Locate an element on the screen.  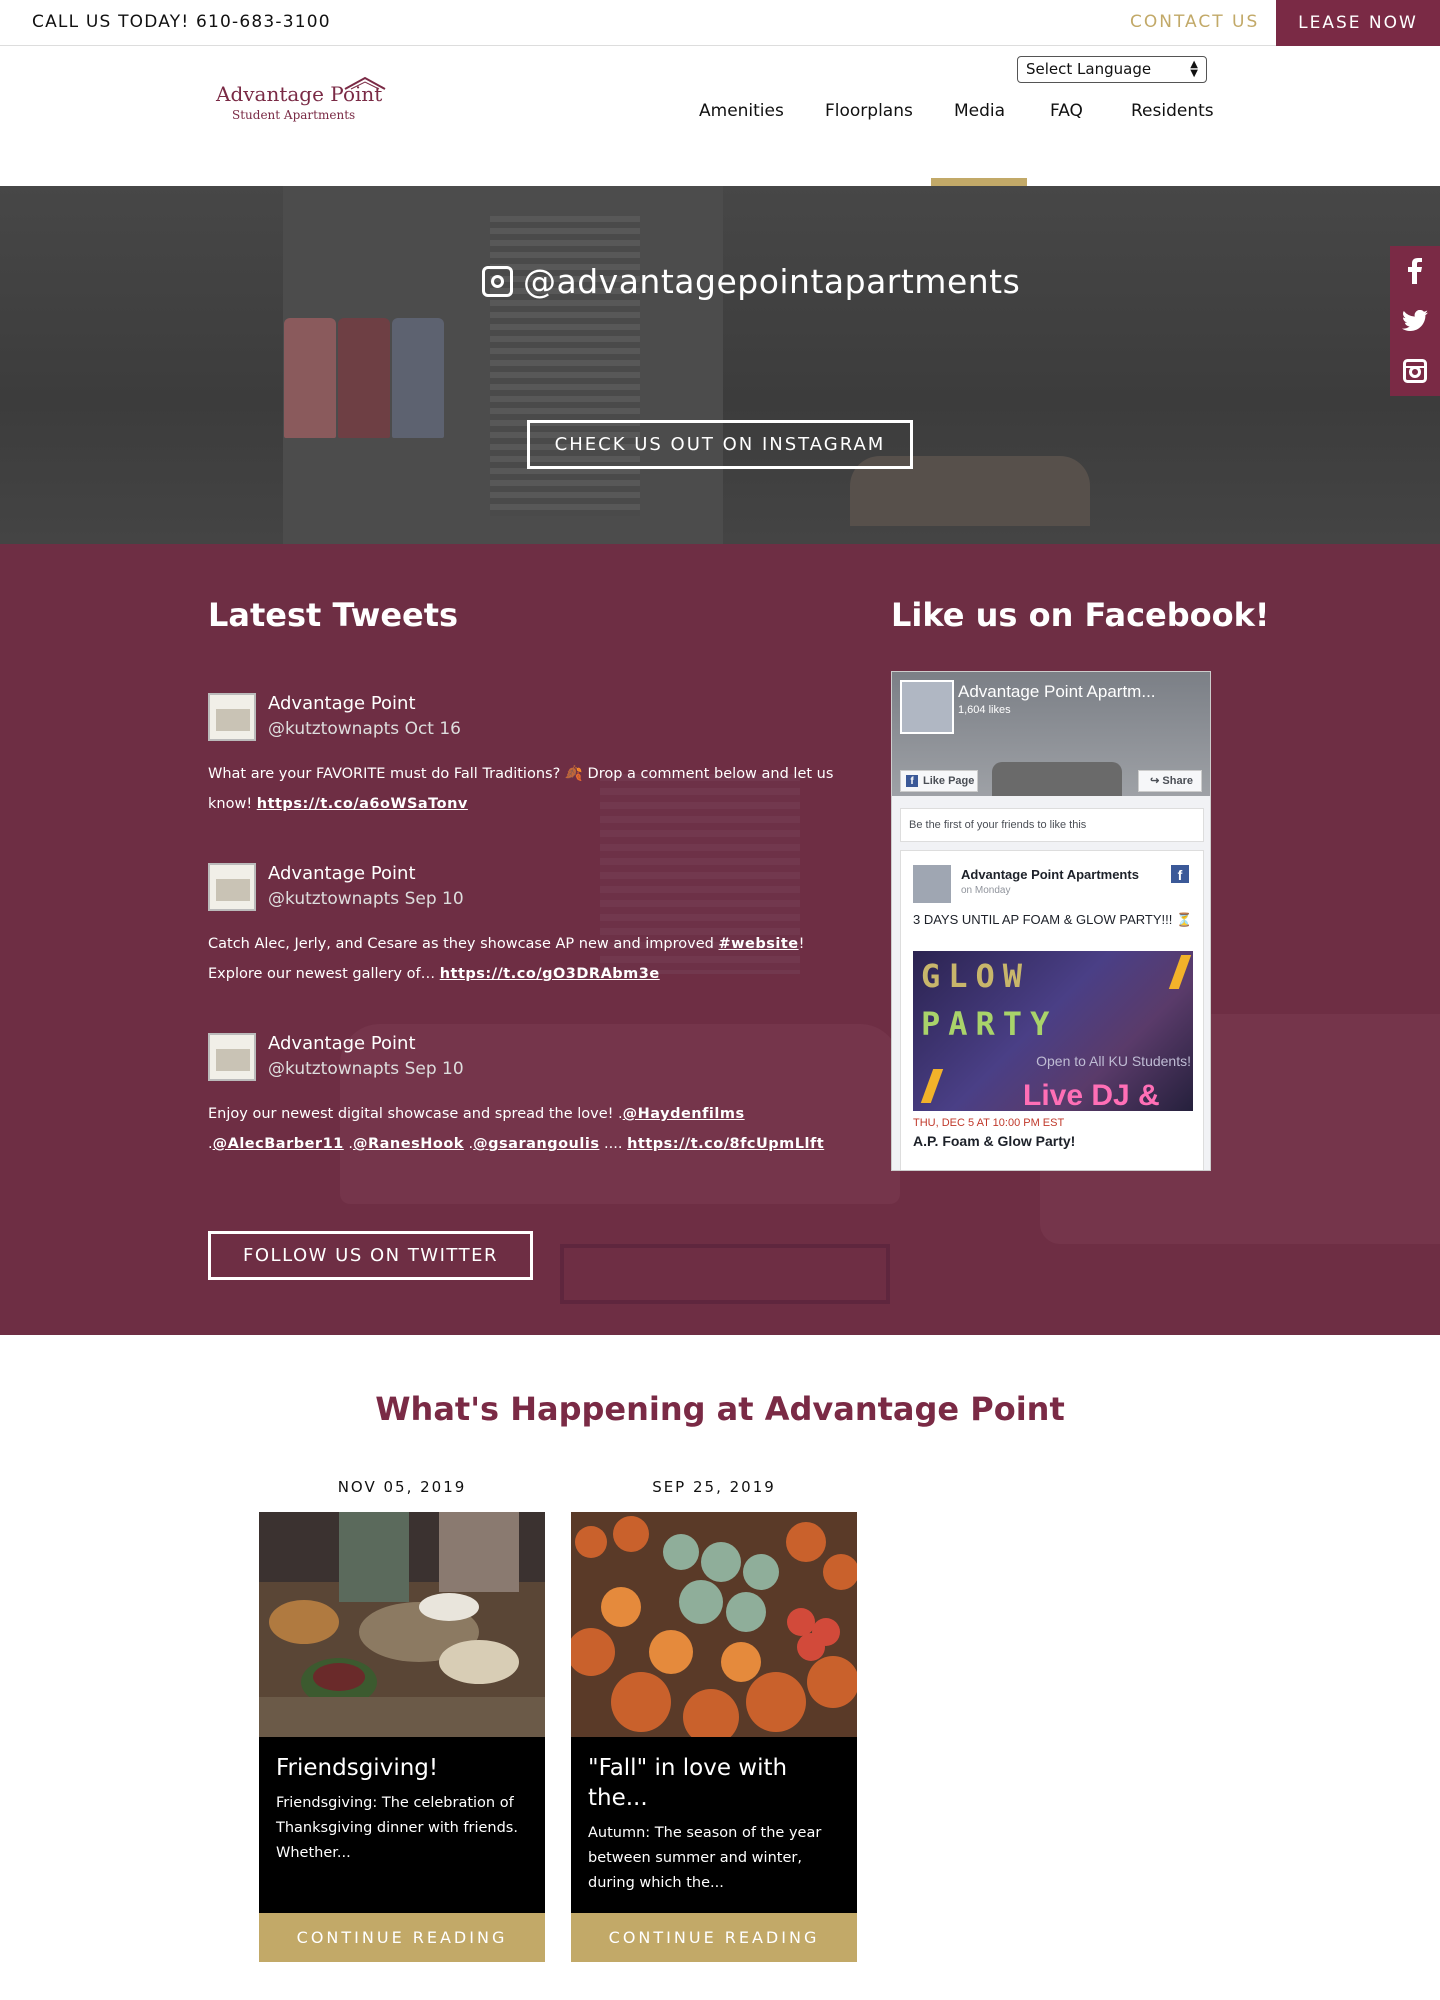
latest-tweets-heading: Latest Tweets is located at coordinates (333, 615).